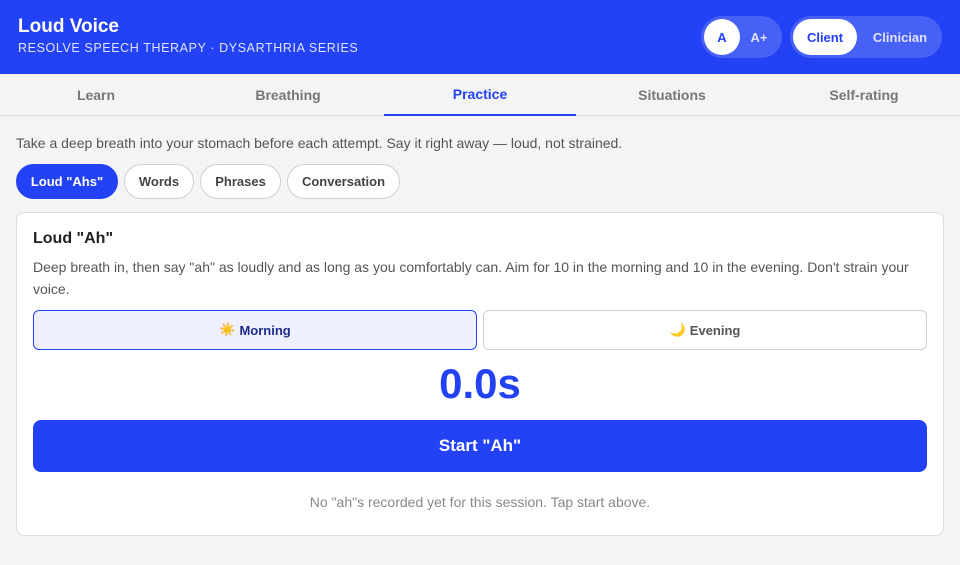 Image resolution: width=960 pixels, height=565 pixels. What do you see at coordinates (227, 329) in the screenshot?
I see `sun-icon: ☀️` at bounding box center [227, 329].